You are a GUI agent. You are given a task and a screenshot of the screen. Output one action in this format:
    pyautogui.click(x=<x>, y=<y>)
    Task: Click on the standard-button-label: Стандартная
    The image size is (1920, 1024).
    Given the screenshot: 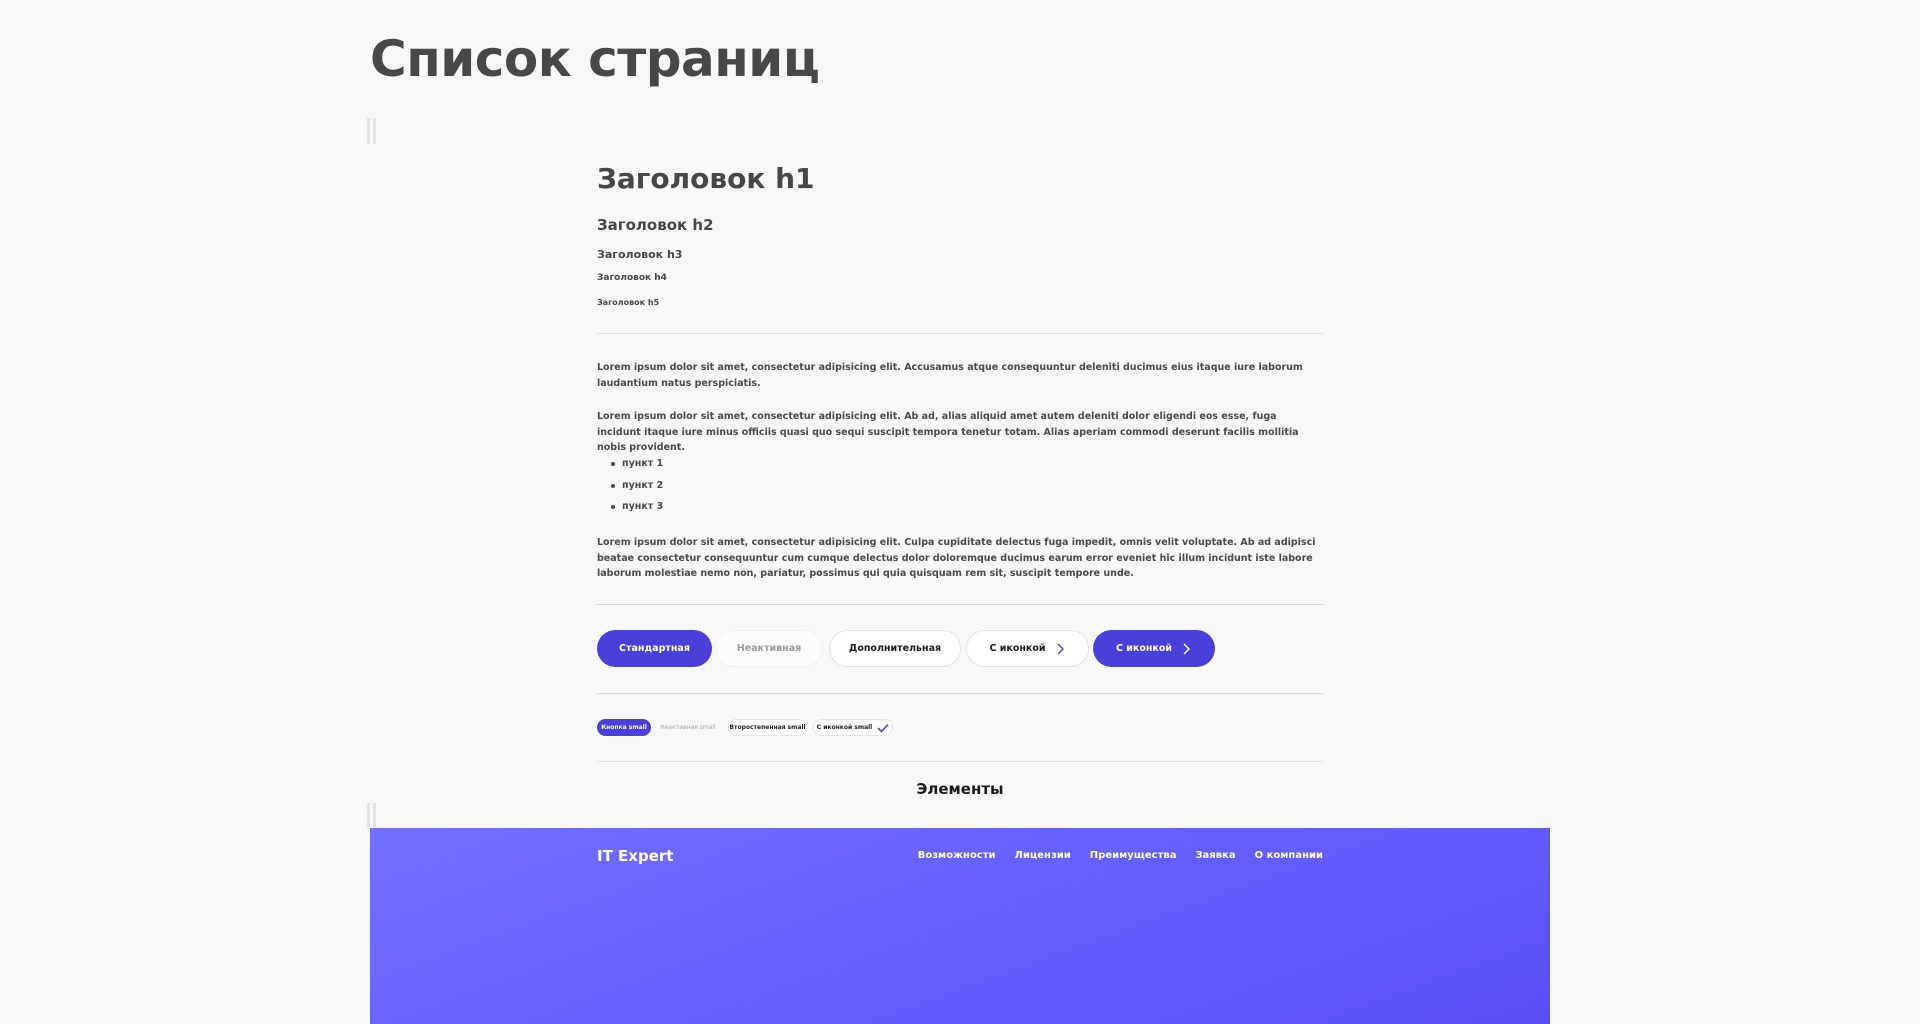 What is the action you would take?
    pyautogui.click(x=654, y=648)
    